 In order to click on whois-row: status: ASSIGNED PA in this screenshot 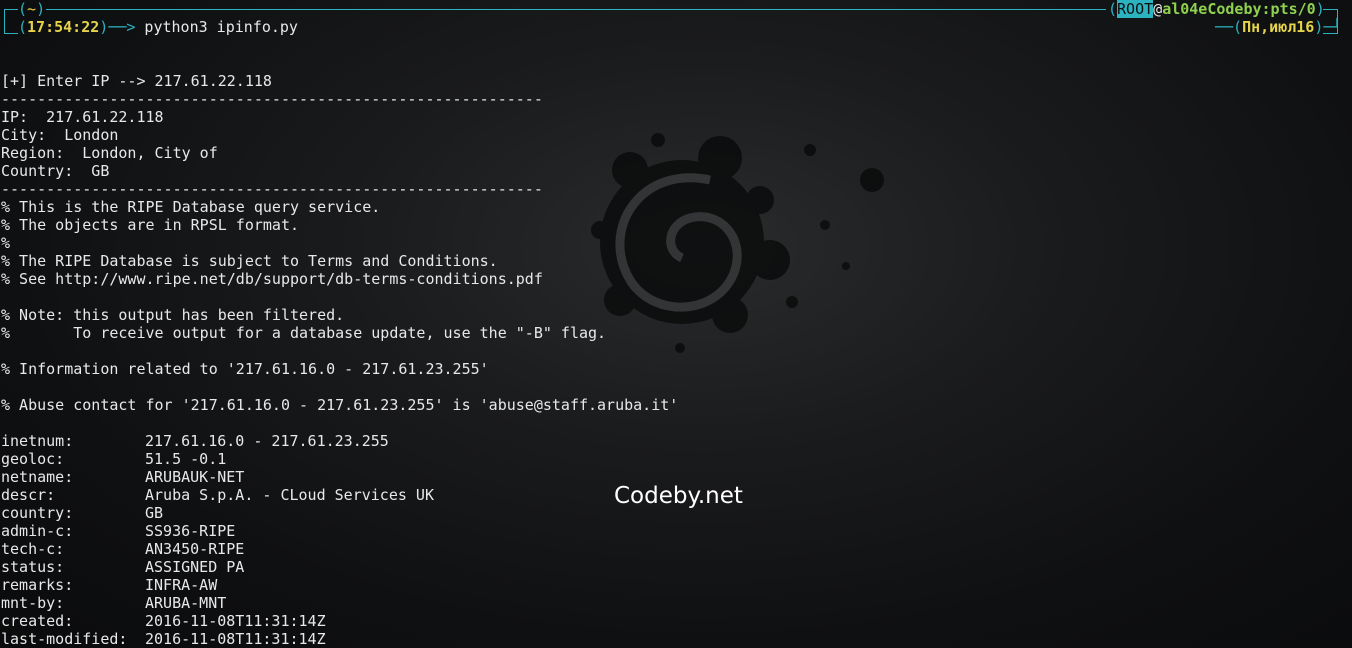, I will do `click(339, 567)`.